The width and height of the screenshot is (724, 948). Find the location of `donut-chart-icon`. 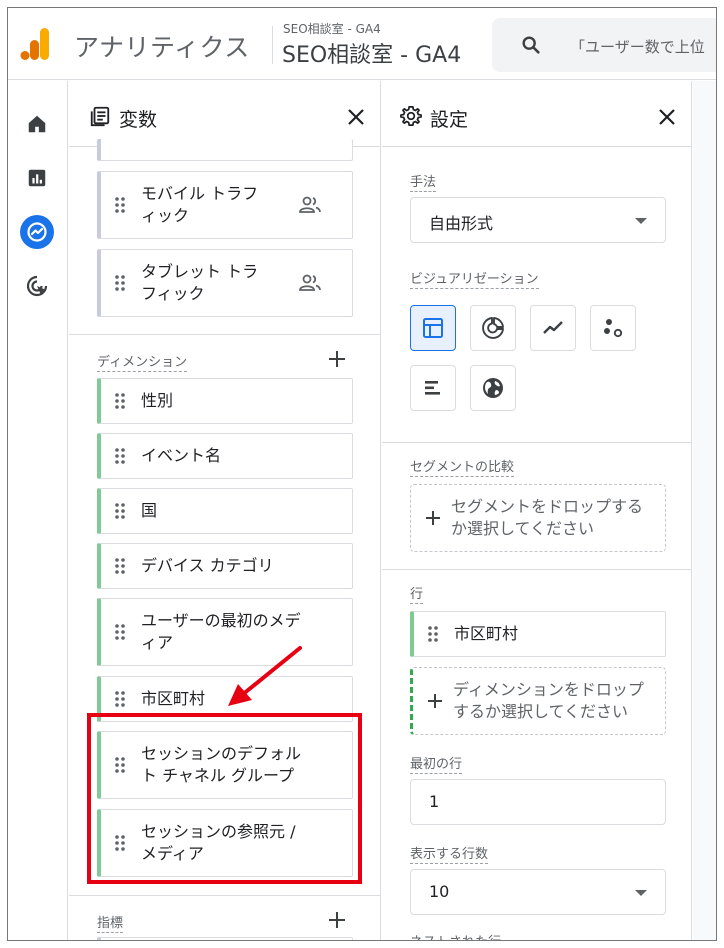

donut-chart-icon is located at coordinates (493, 328).